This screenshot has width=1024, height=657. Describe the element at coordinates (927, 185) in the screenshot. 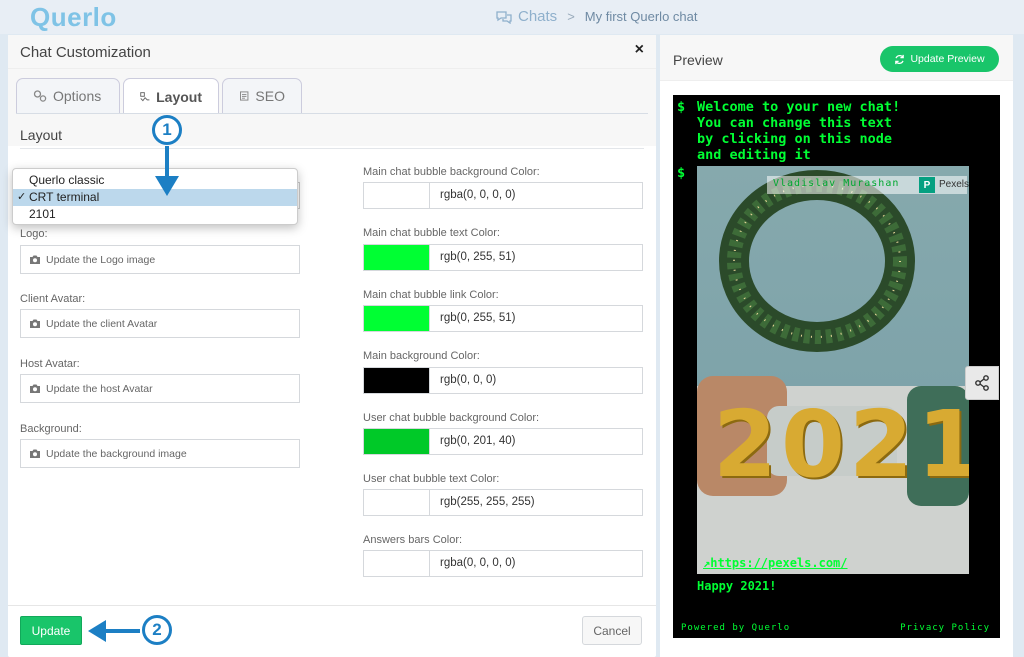

I see `pexels-logo: P` at that location.